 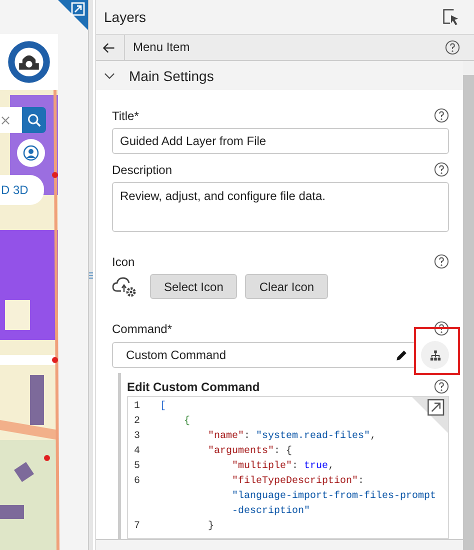 What do you see at coordinates (176, 355) in the screenshot?
I see `command-value: Custom Command` at bounding box center [176, 355].